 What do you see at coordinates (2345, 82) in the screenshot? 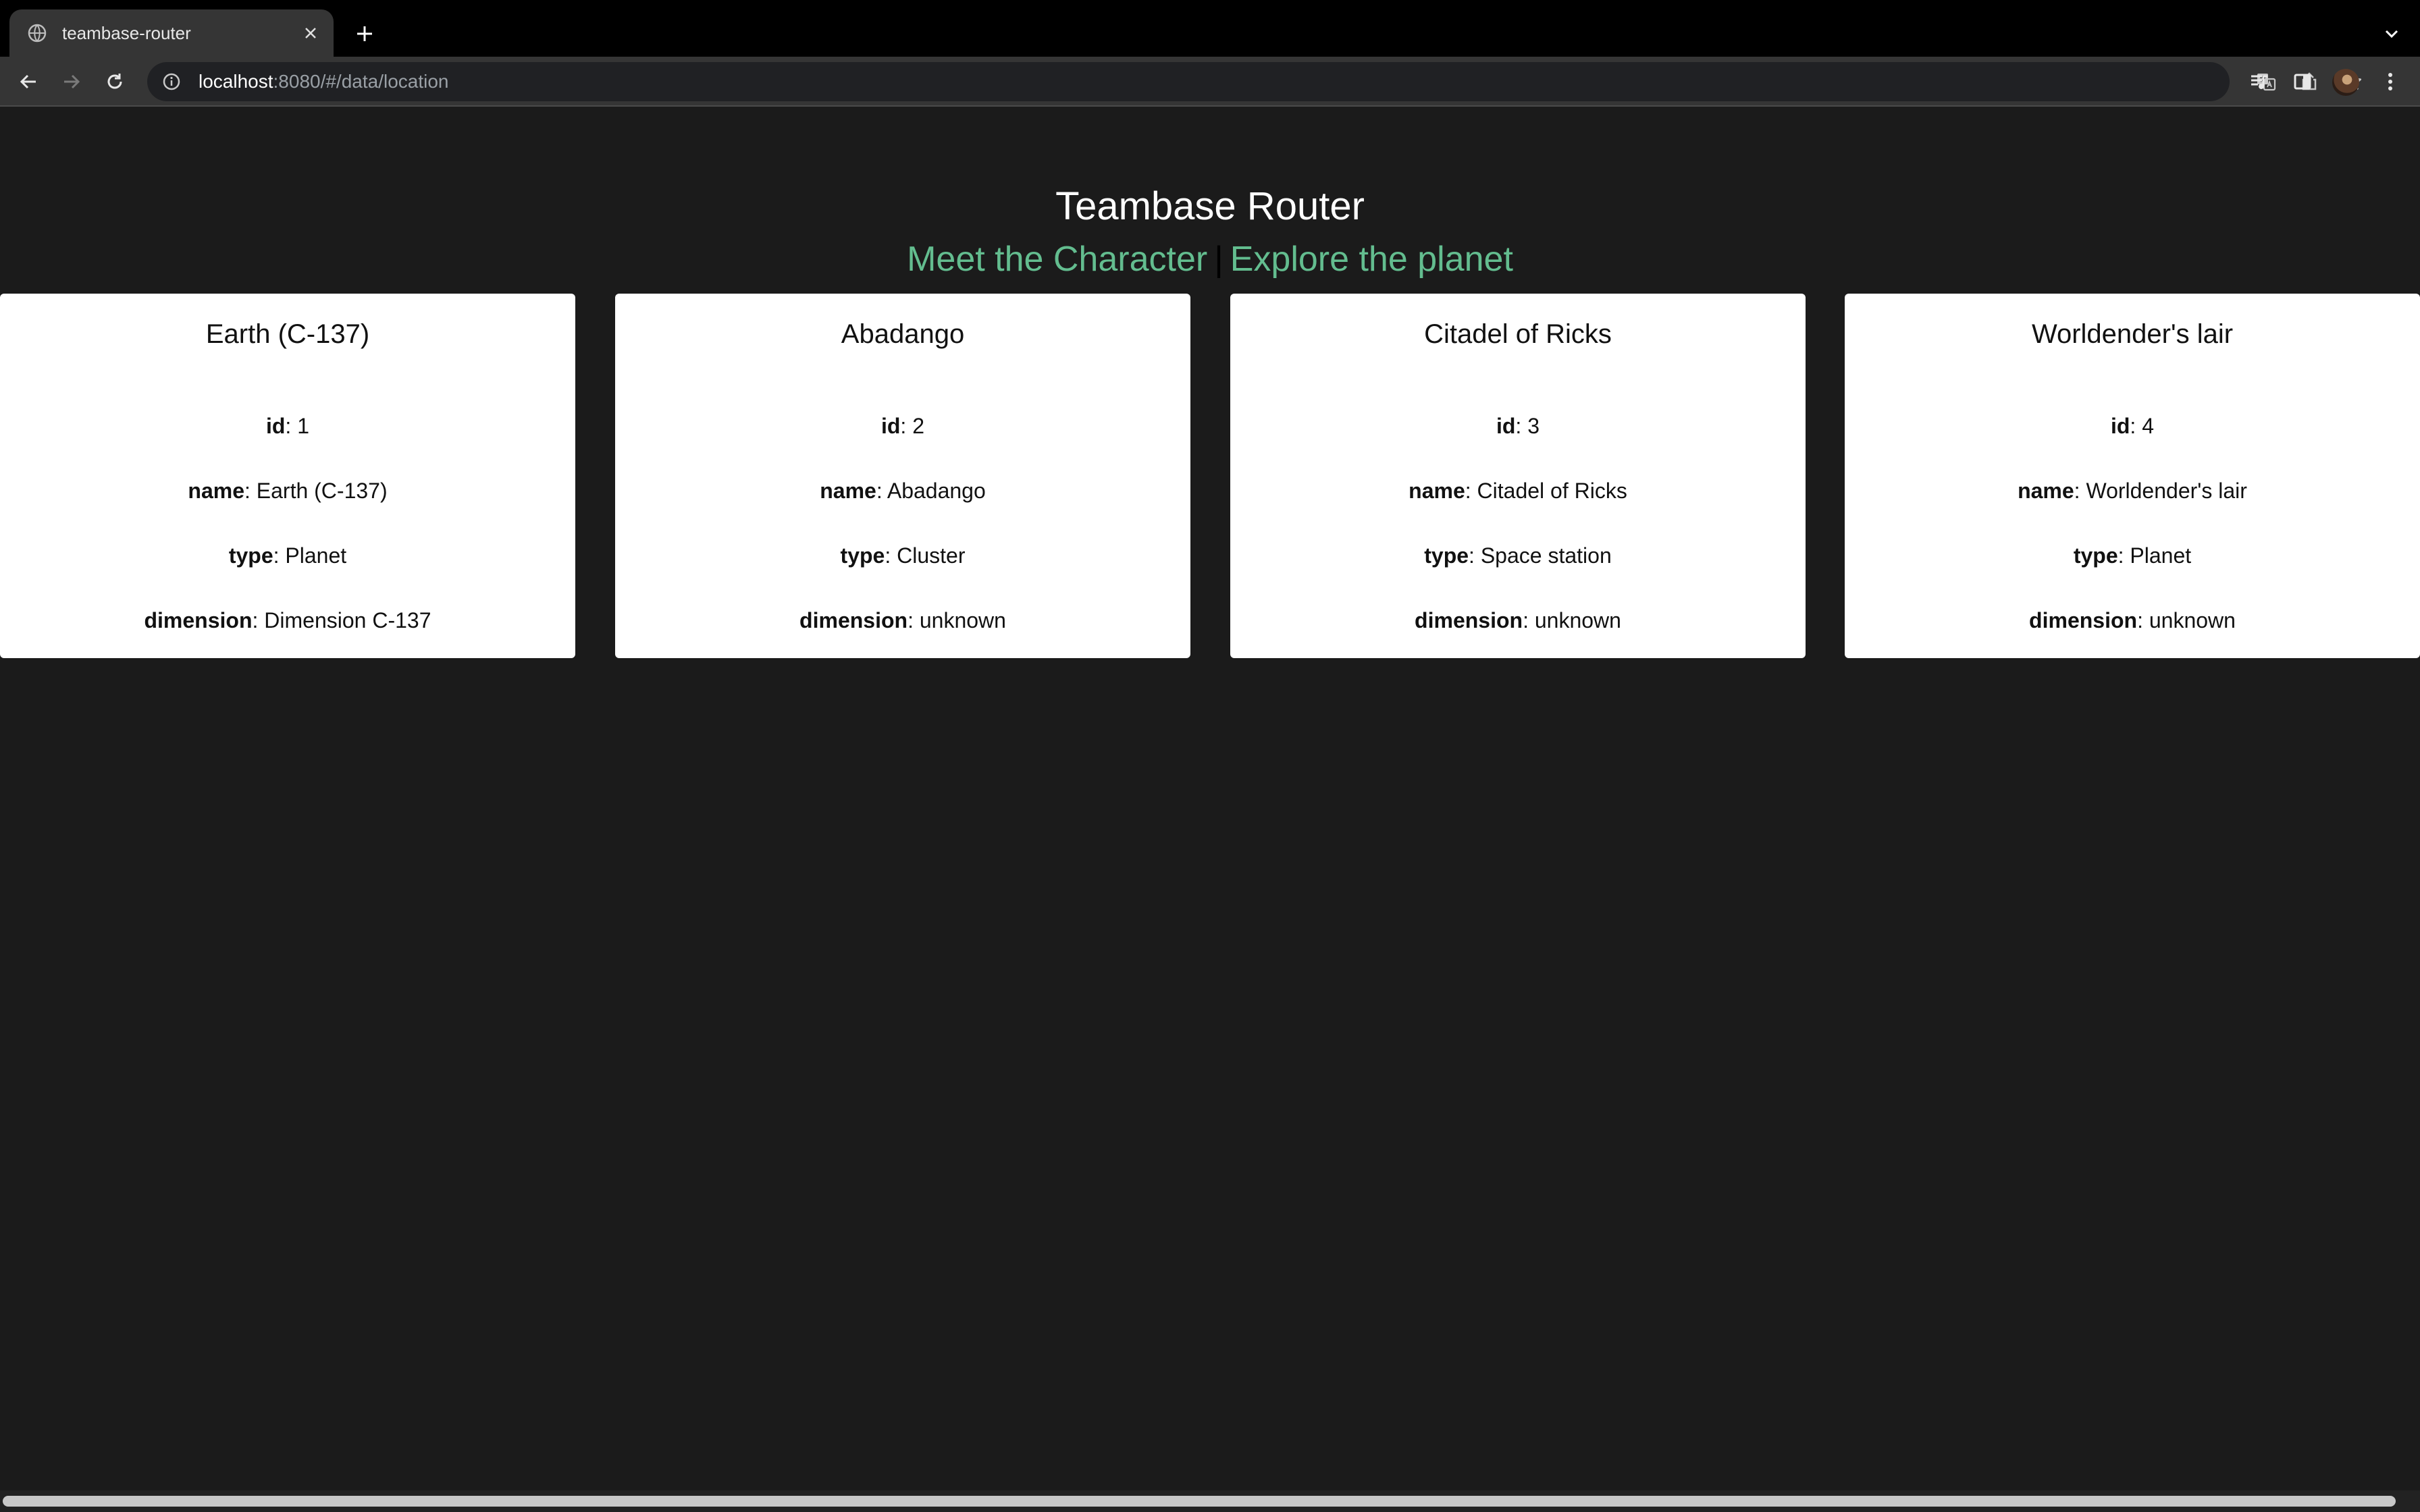
I see `profile-avatar` at bounding box center [2345, 82].